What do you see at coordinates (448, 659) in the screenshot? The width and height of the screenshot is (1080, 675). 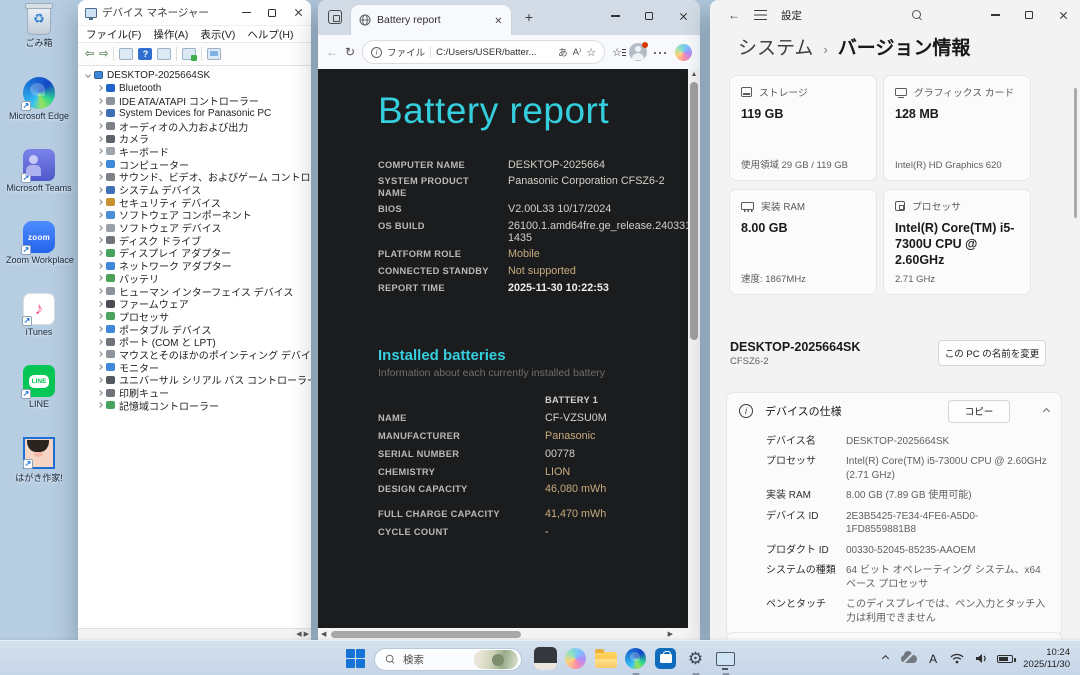 I see `taskbar-search: 検索` at bounding box center [448, 659].